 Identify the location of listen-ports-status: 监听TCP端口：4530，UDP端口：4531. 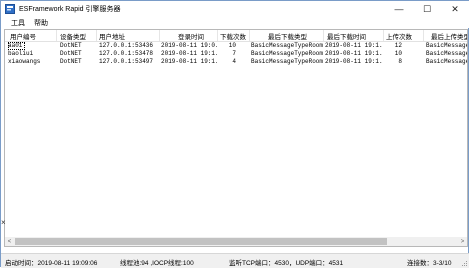
(286, 263).